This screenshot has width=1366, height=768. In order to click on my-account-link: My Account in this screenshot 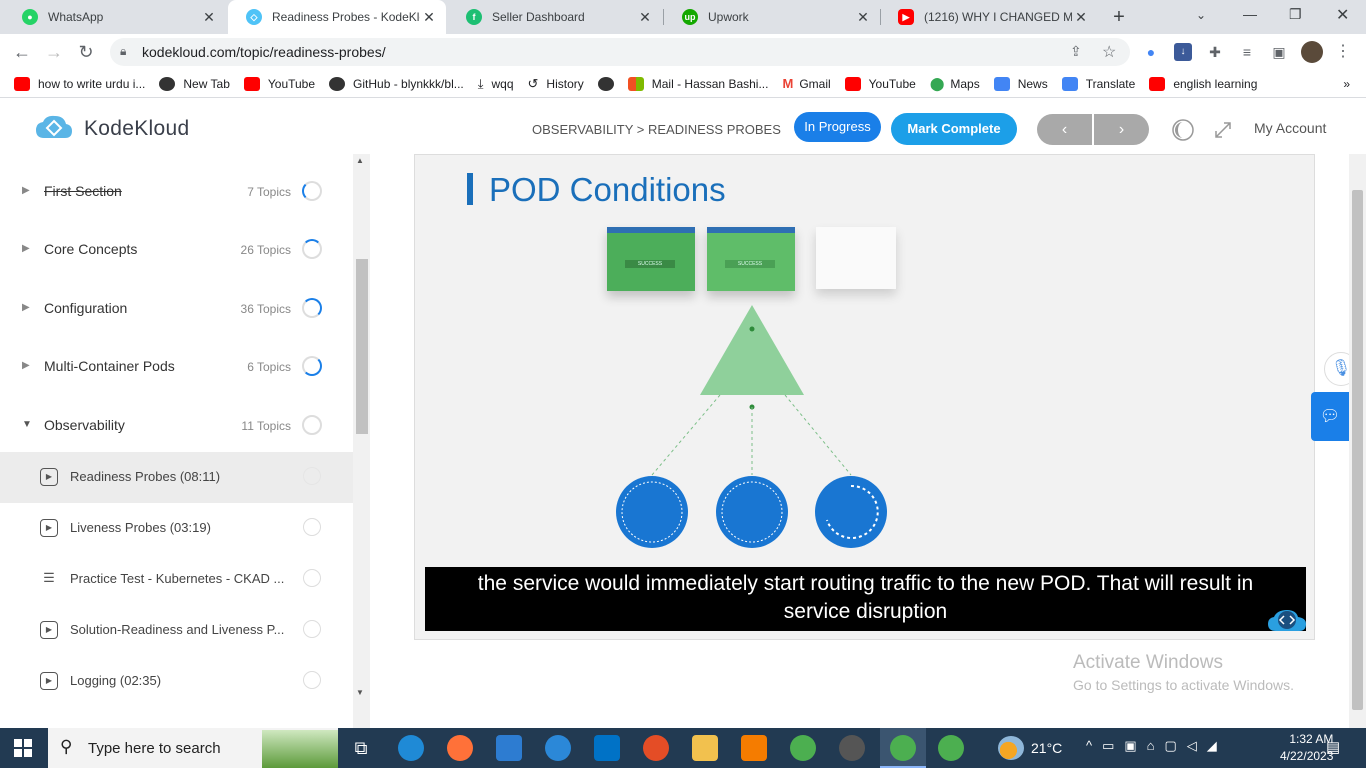, I will do `click(1290, 128)`.